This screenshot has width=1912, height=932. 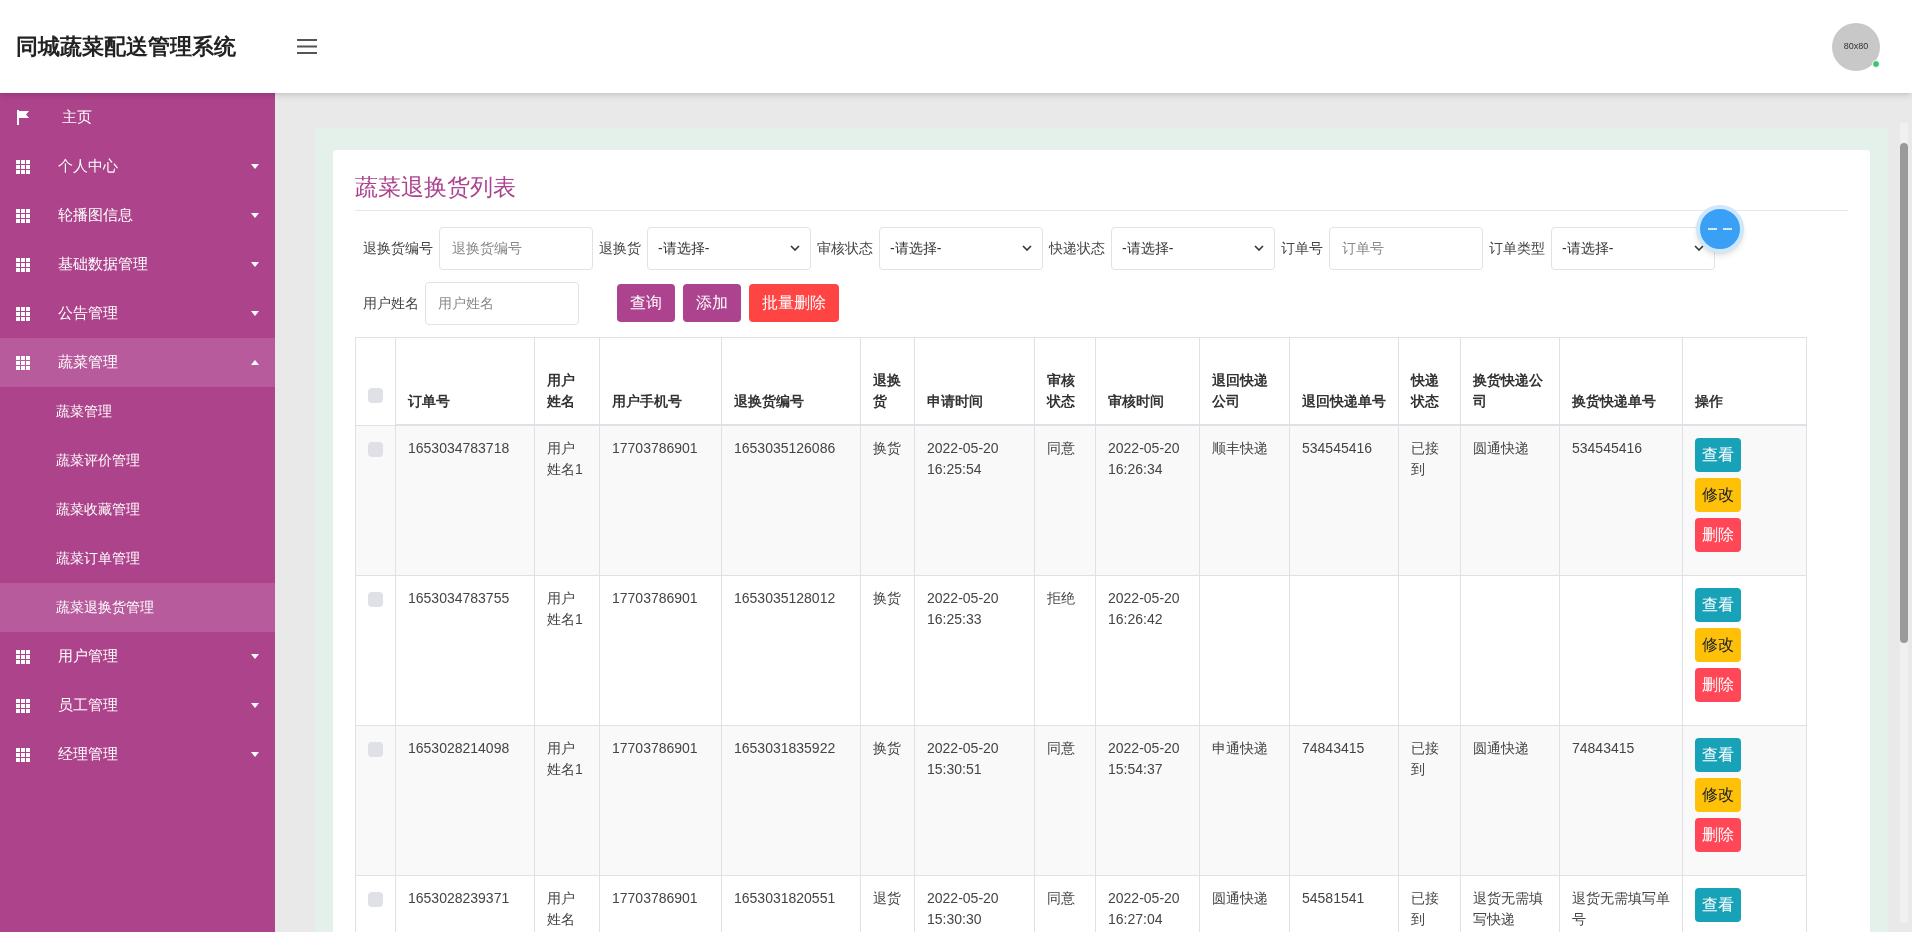 What do you see at coordinates (398, 248) in the screenshot?
I see `filter-label: 退换货编号` at bounding box center [398, 248].